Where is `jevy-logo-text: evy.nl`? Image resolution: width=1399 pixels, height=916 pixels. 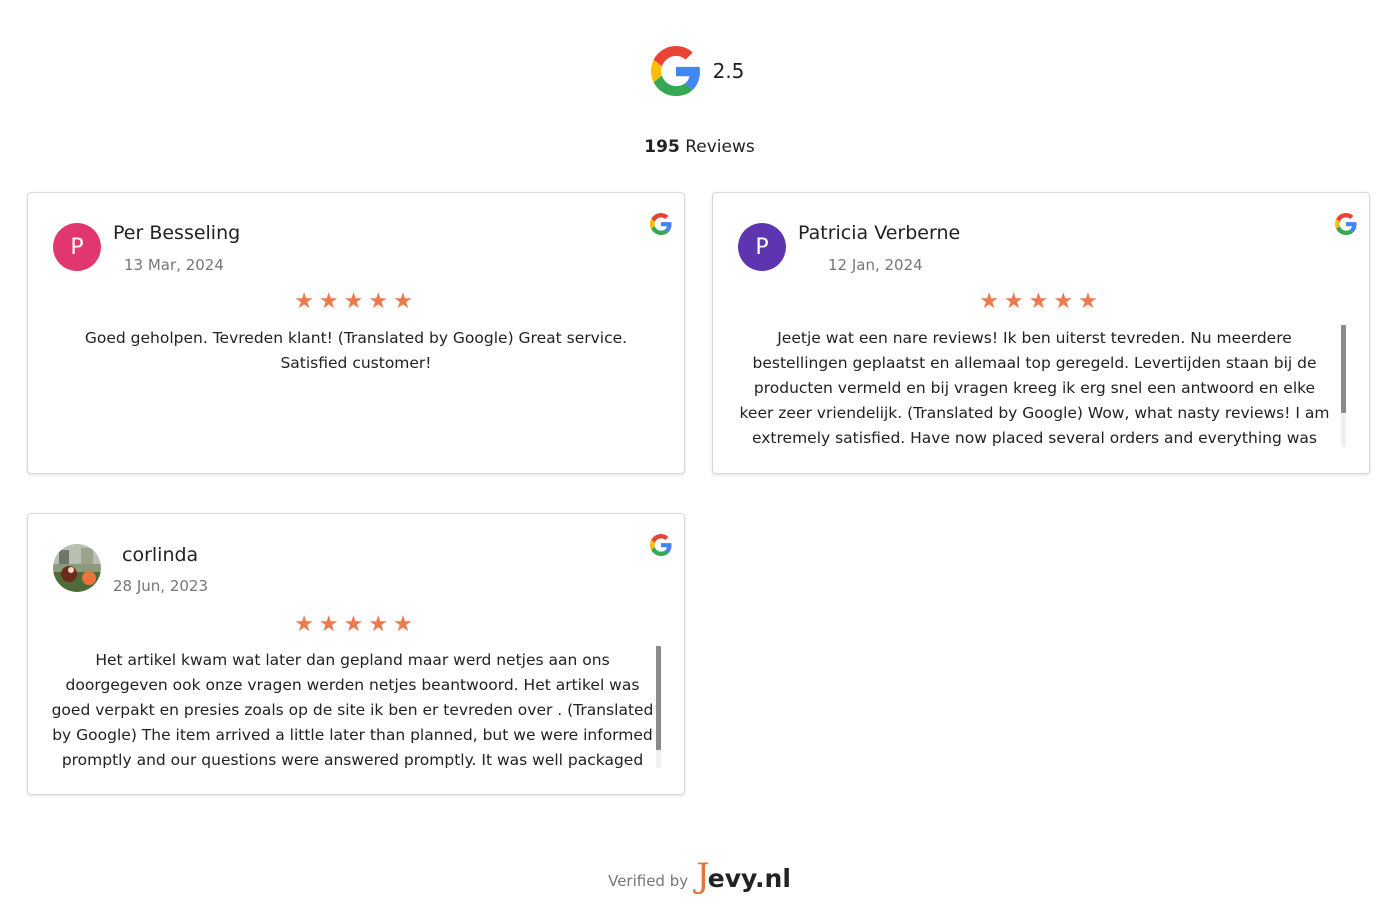 jevy-logo-text: evy.nl is located at coordinates (749, 878).